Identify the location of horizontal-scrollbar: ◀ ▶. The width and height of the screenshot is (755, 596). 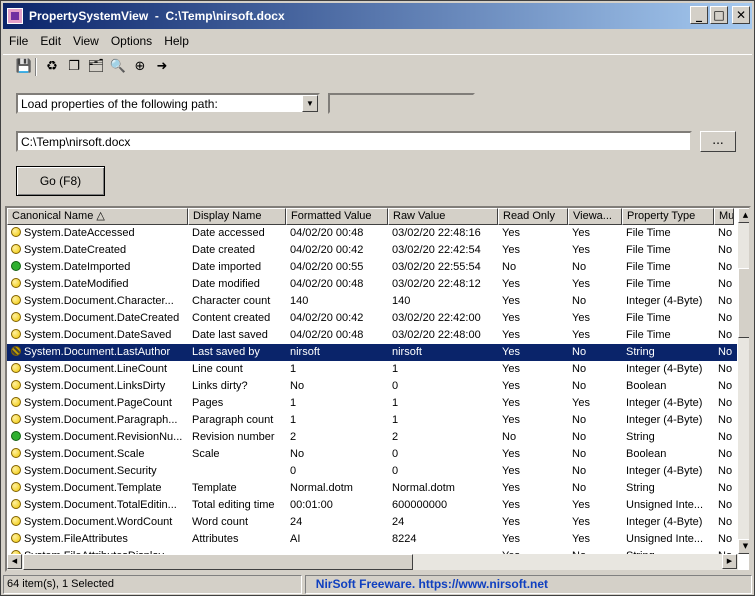
(372, 562).